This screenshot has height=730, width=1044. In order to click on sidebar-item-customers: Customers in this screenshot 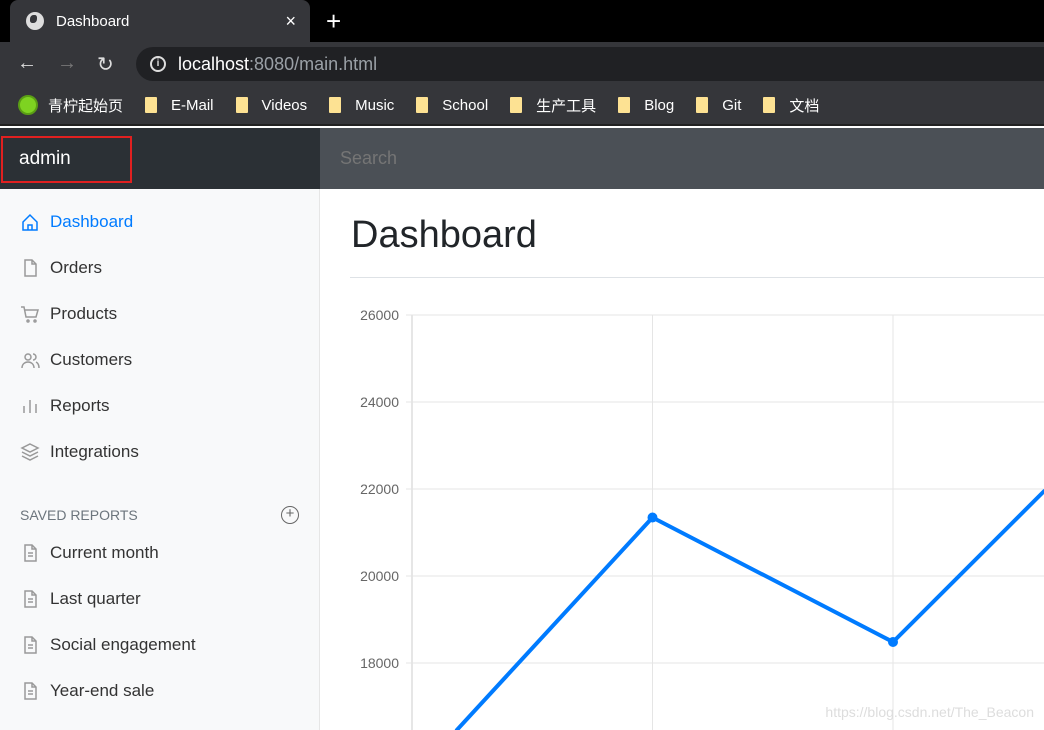, I will do `click(76, 360)`.